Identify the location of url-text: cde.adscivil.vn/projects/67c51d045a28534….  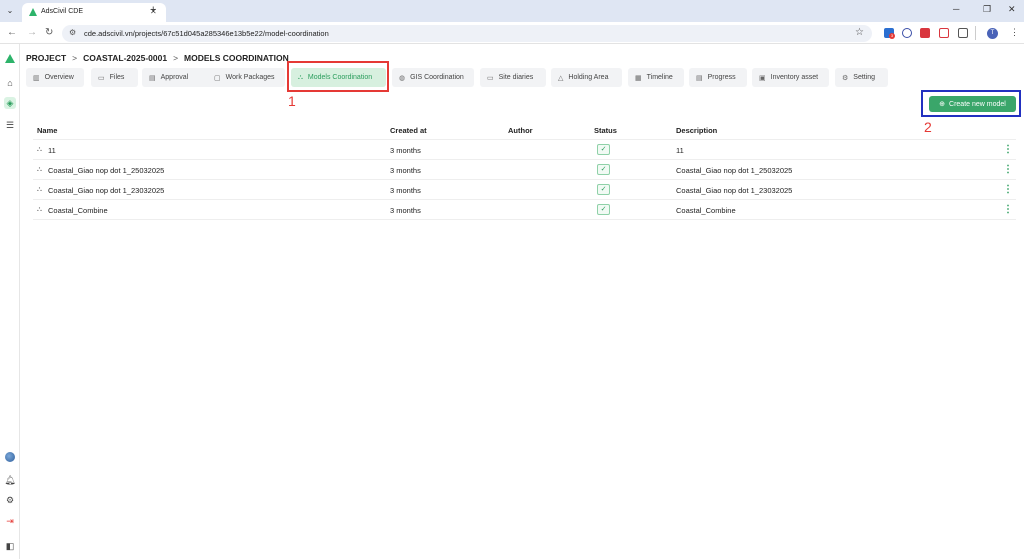
(206, 33).